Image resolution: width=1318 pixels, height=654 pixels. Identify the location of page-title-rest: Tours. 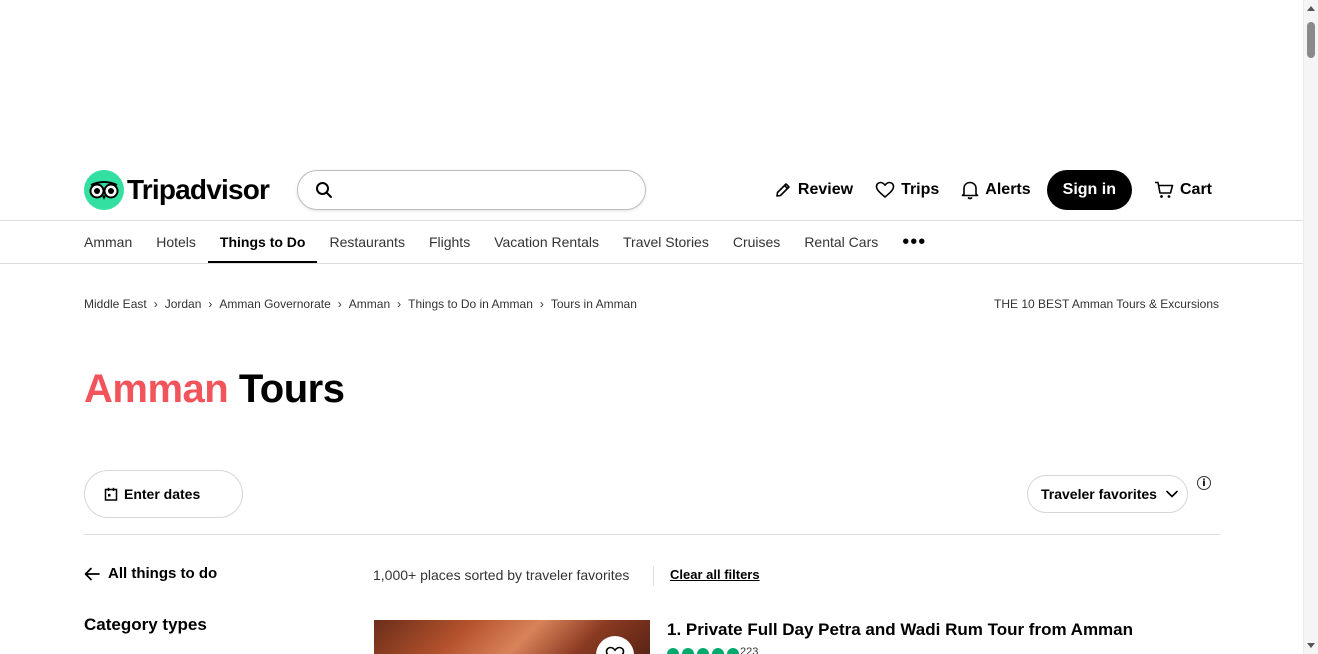
(291, 389).